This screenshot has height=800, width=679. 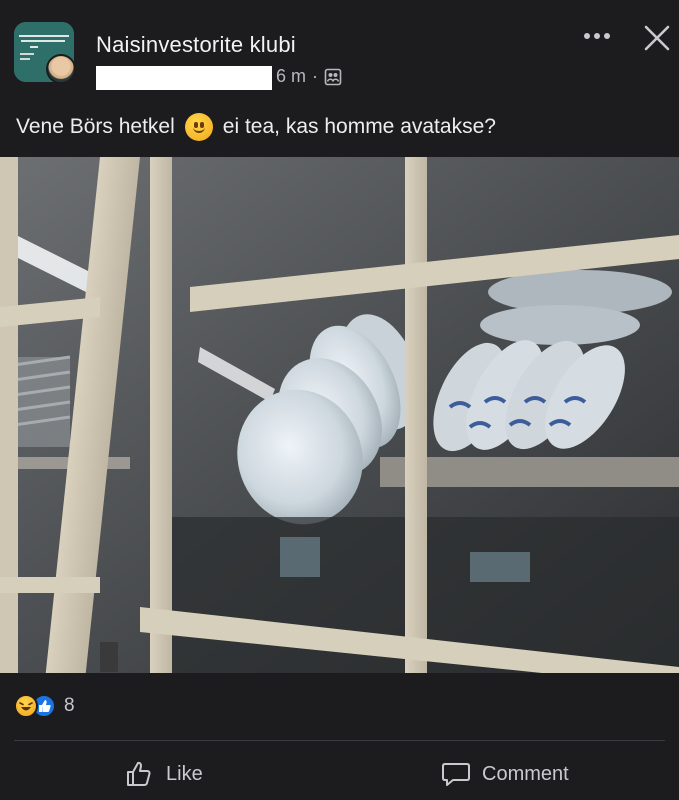 What do you see at coordinates (198, 127) in the screenshot?
I see `smiley-emoji-icon` at bounding box center [198, 127].